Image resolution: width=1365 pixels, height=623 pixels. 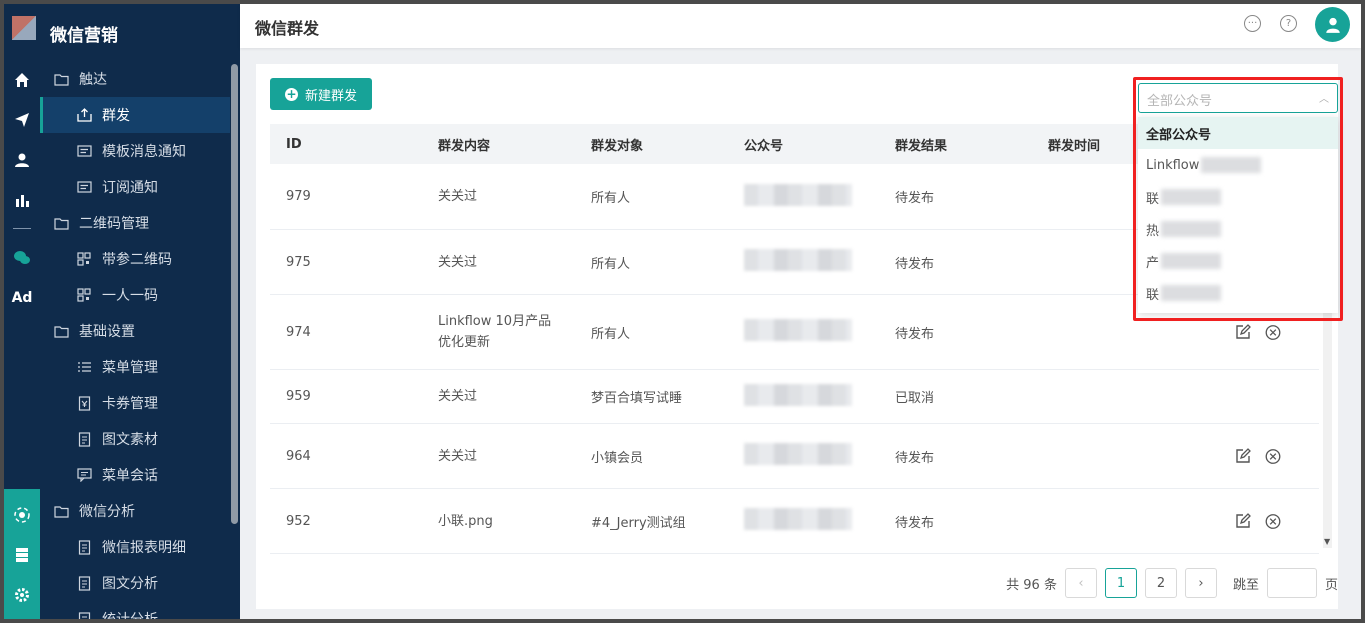 I want to click on sidebar-item-13: 微信报表明细, so click(x=136, y=547).